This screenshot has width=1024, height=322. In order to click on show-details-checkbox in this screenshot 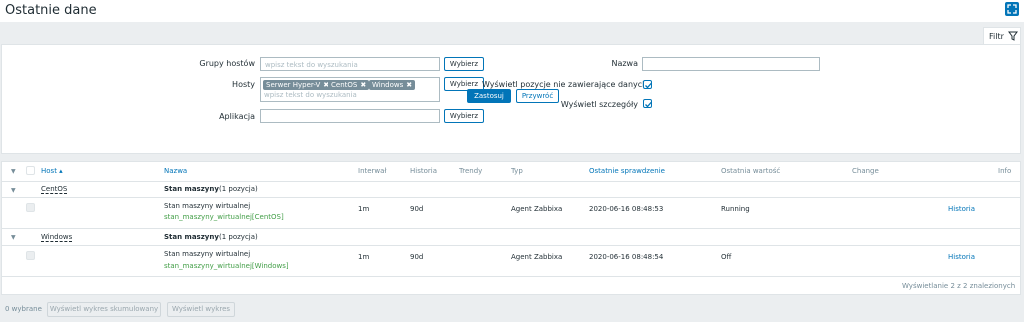, I will do `click(647, 103)`.